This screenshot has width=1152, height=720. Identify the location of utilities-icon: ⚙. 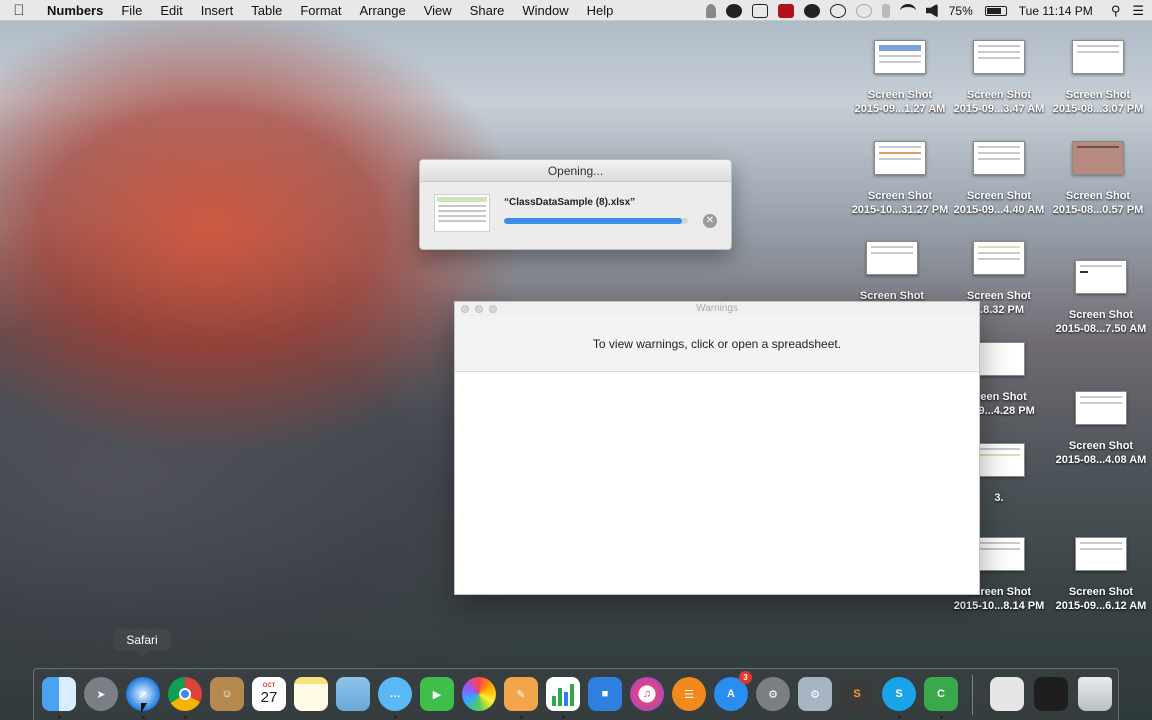
(815, 694).